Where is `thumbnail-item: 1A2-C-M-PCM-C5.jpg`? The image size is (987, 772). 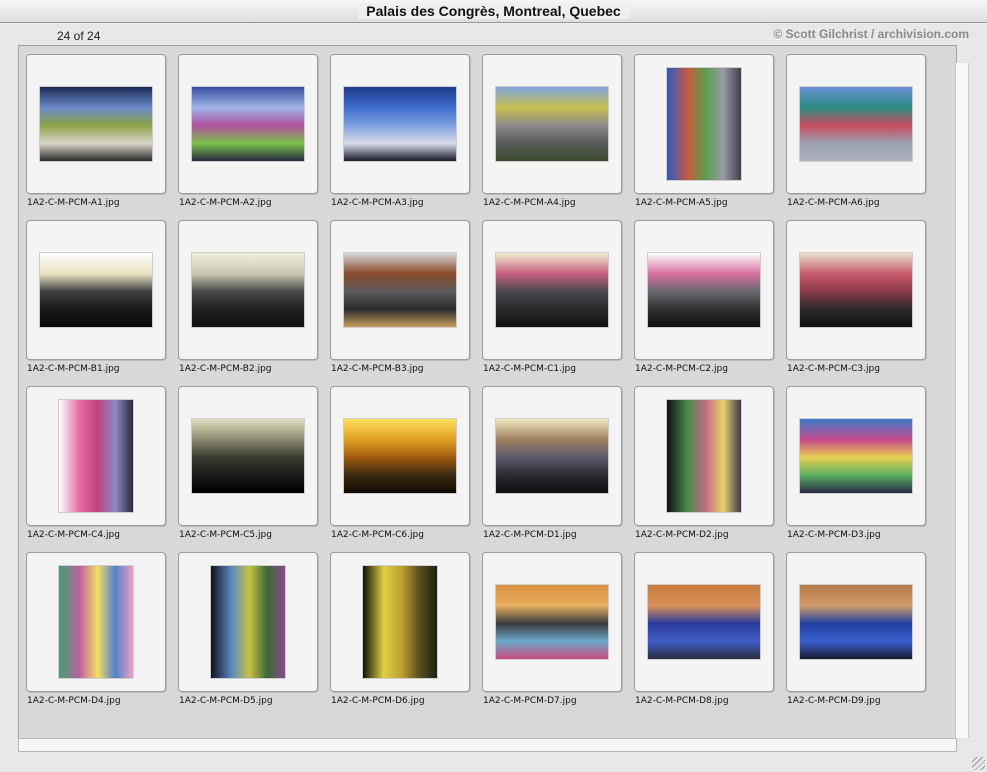 thumbnail-item: 1A2-C-M-PCM-C5.jpg is located at coordinates (248, 467).